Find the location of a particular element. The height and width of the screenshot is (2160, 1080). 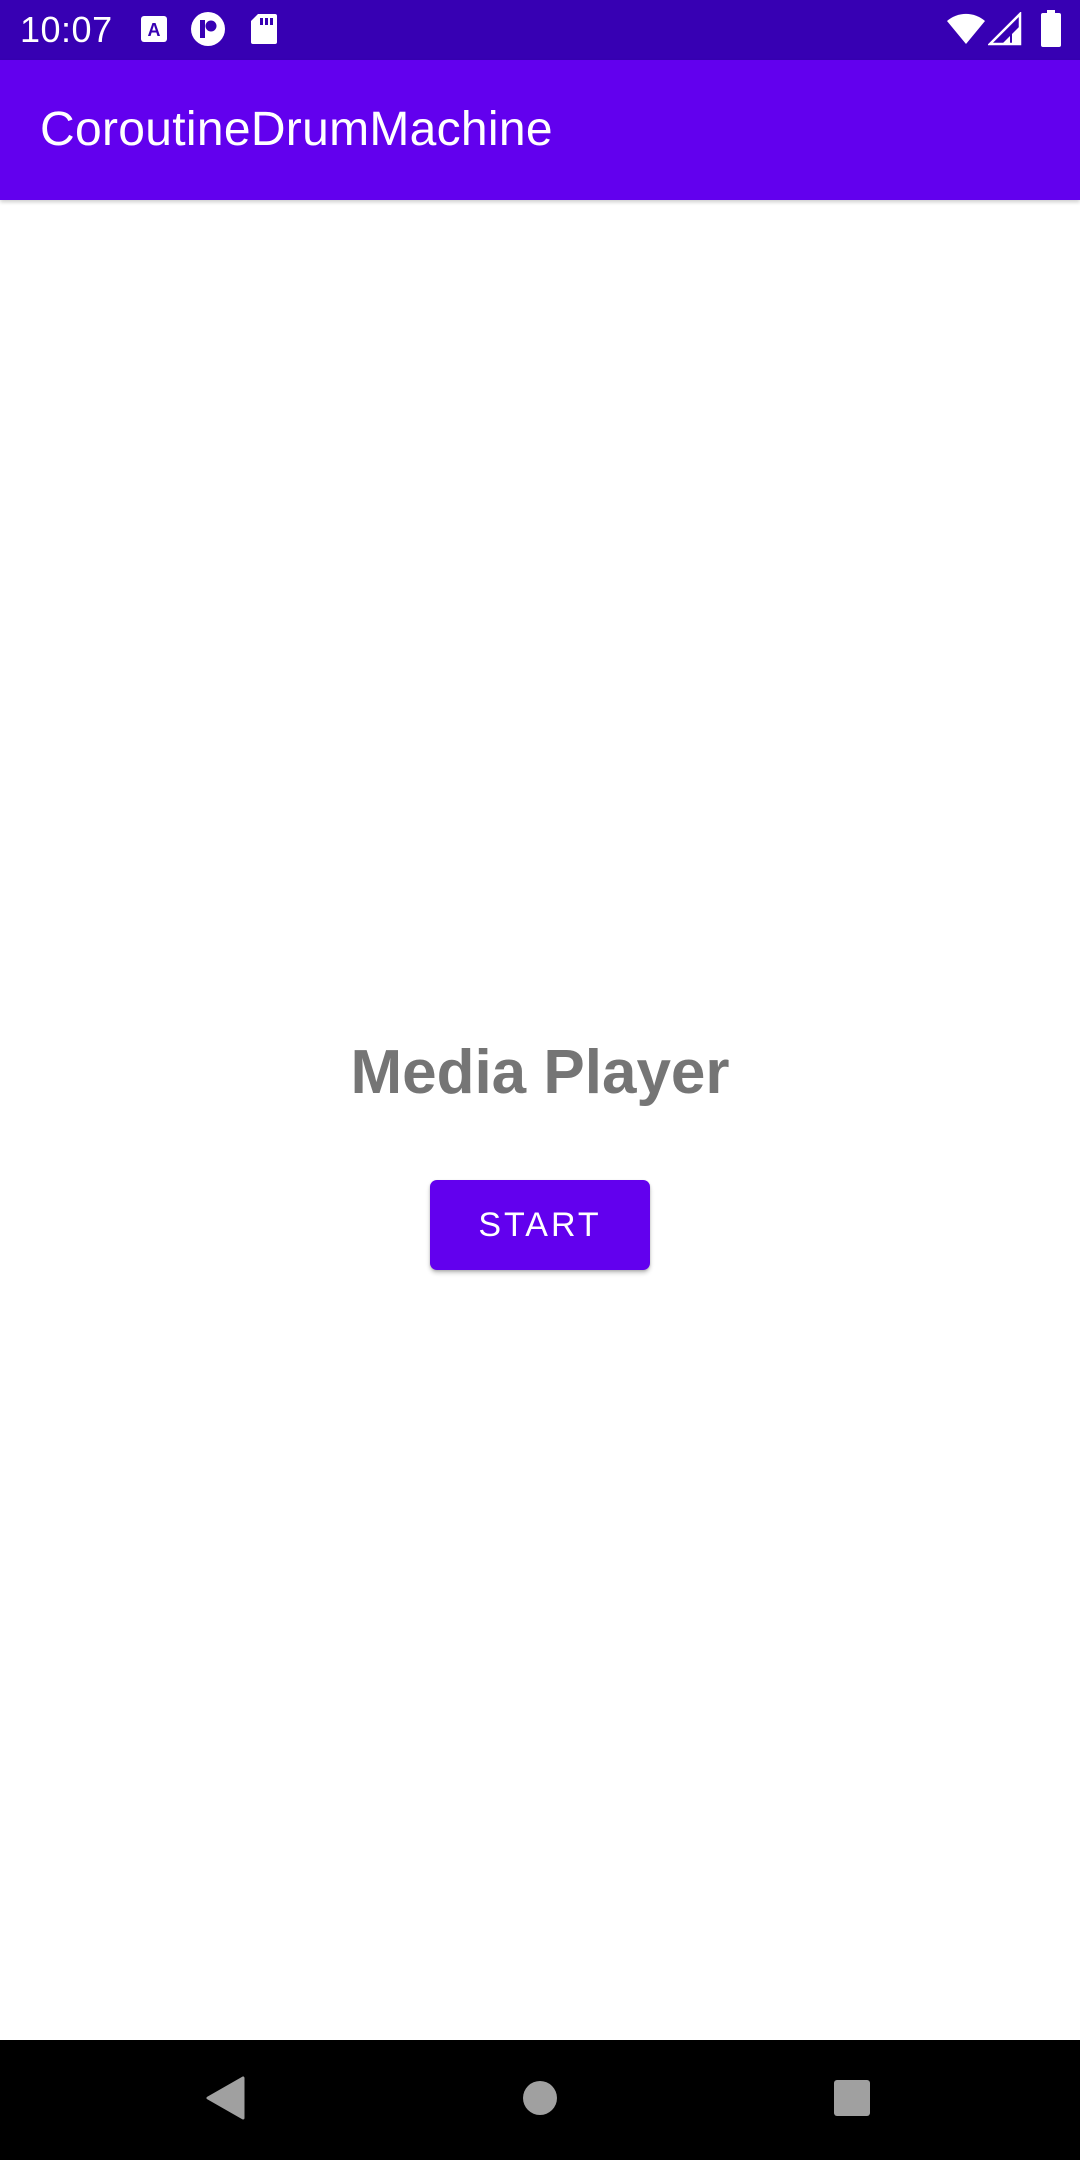

status-time: 10:07 is located at coordinates (66, 29).